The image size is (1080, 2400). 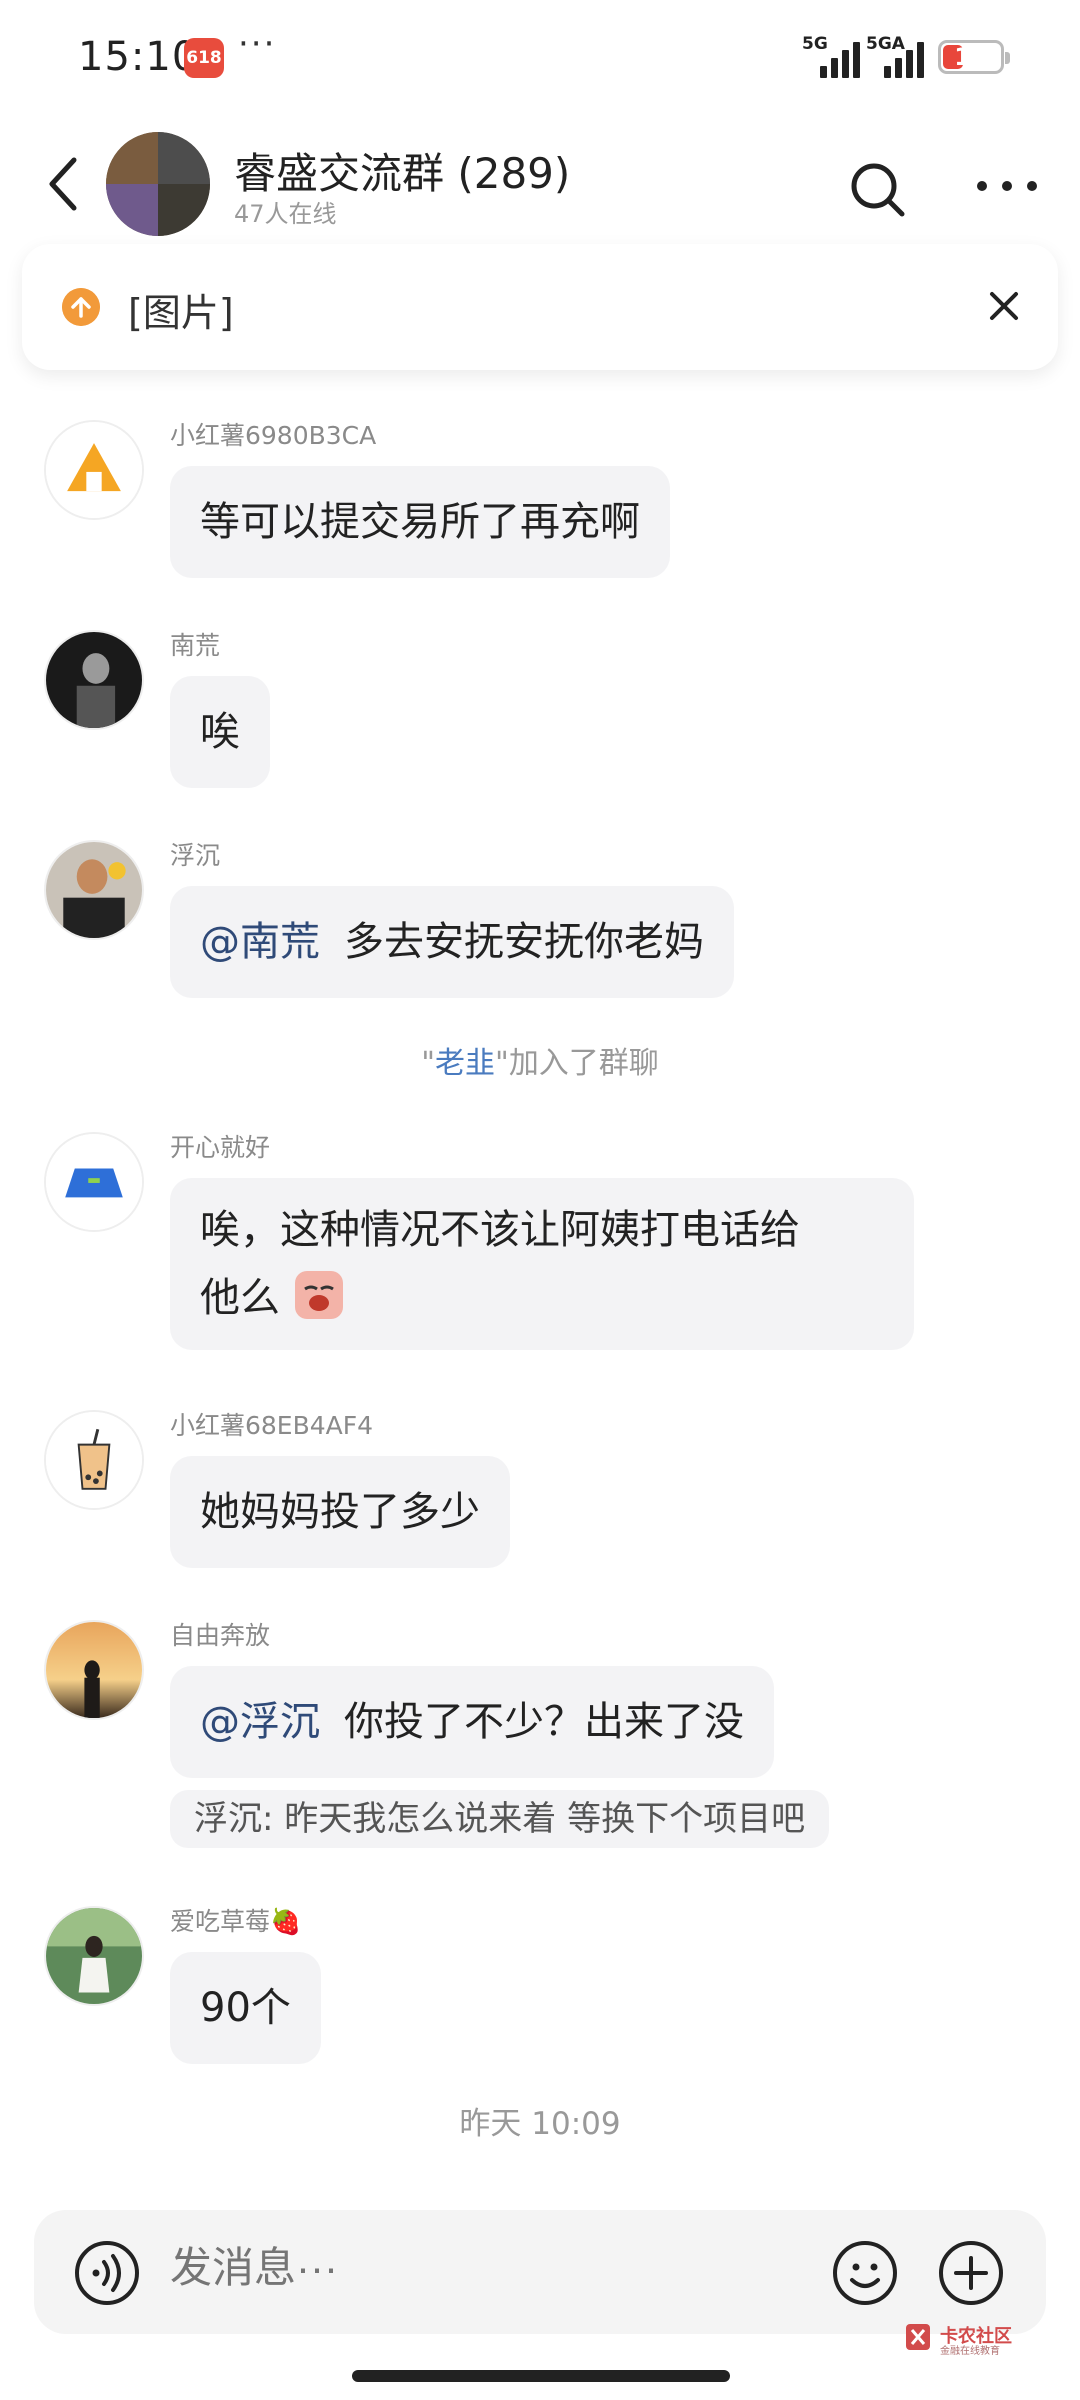 I want to click on message-bubble: @浮沉 你投了不少？出来了没, so click(x=472, y=1722).